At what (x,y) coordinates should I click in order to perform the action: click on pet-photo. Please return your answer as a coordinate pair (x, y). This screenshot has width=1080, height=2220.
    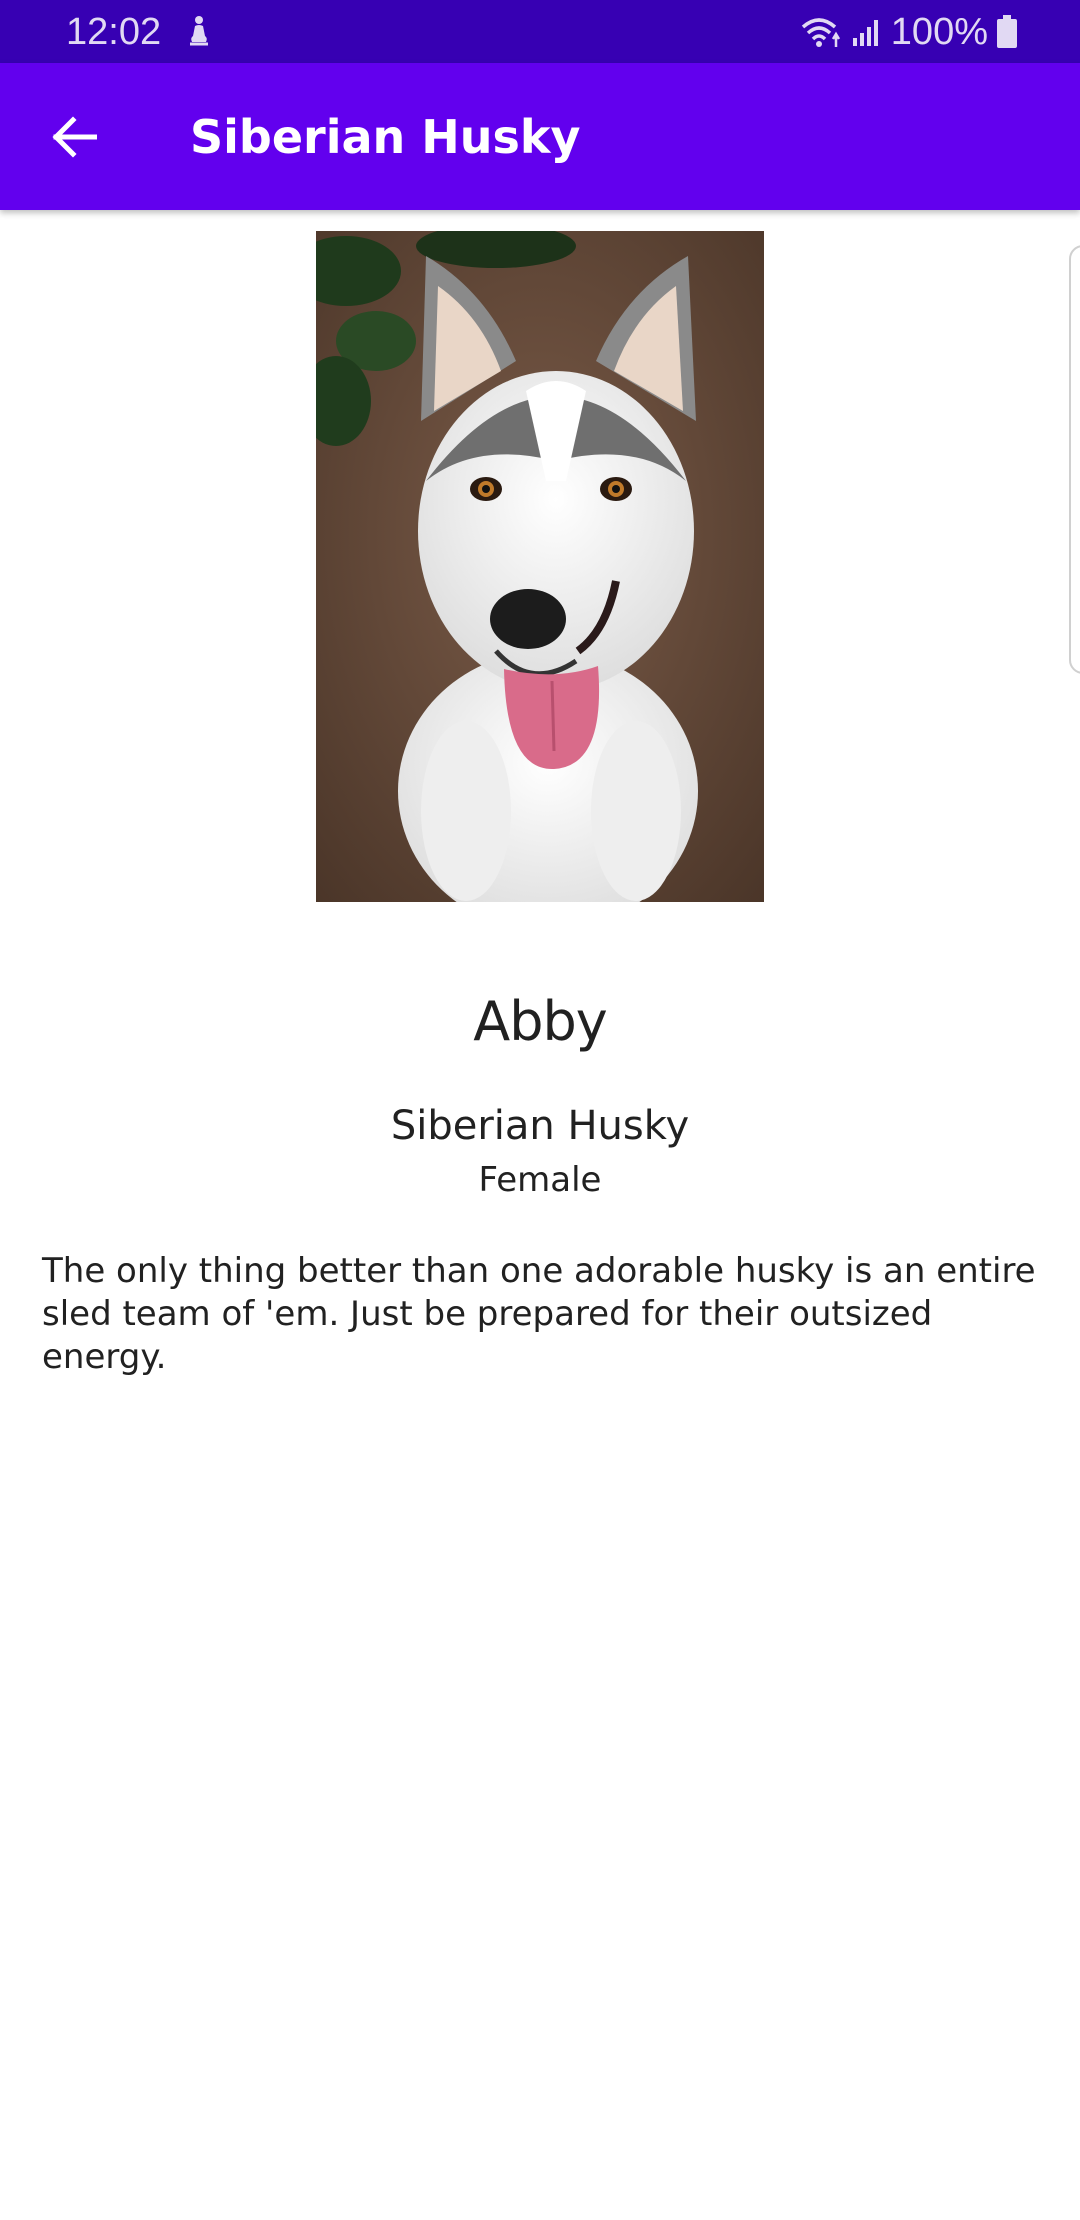
    Looking at the image, I should click on (540, 566).